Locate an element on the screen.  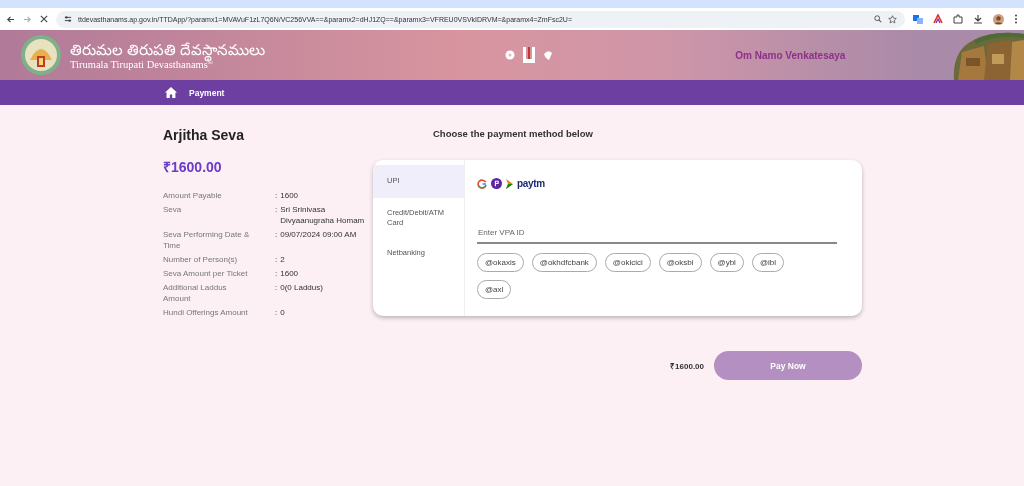
puzzle-icon is located at coordinates (958, 19).